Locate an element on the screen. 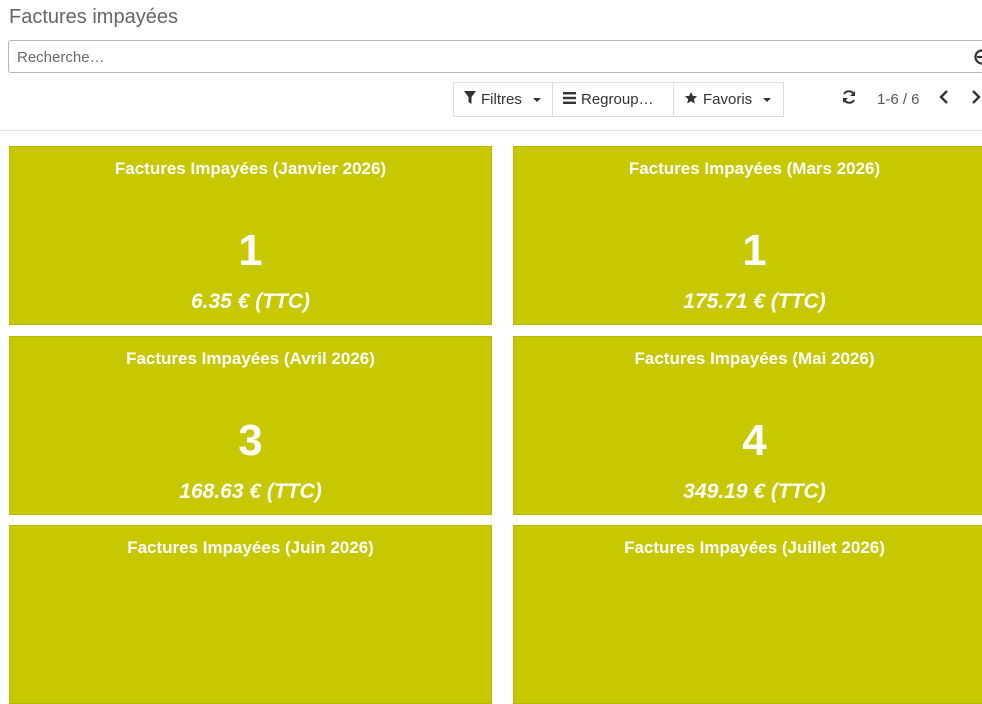 This screenshot has height=704, width=982. card-title: Factures Impayées (Avril 2026) is located at coordinates (250, 359).